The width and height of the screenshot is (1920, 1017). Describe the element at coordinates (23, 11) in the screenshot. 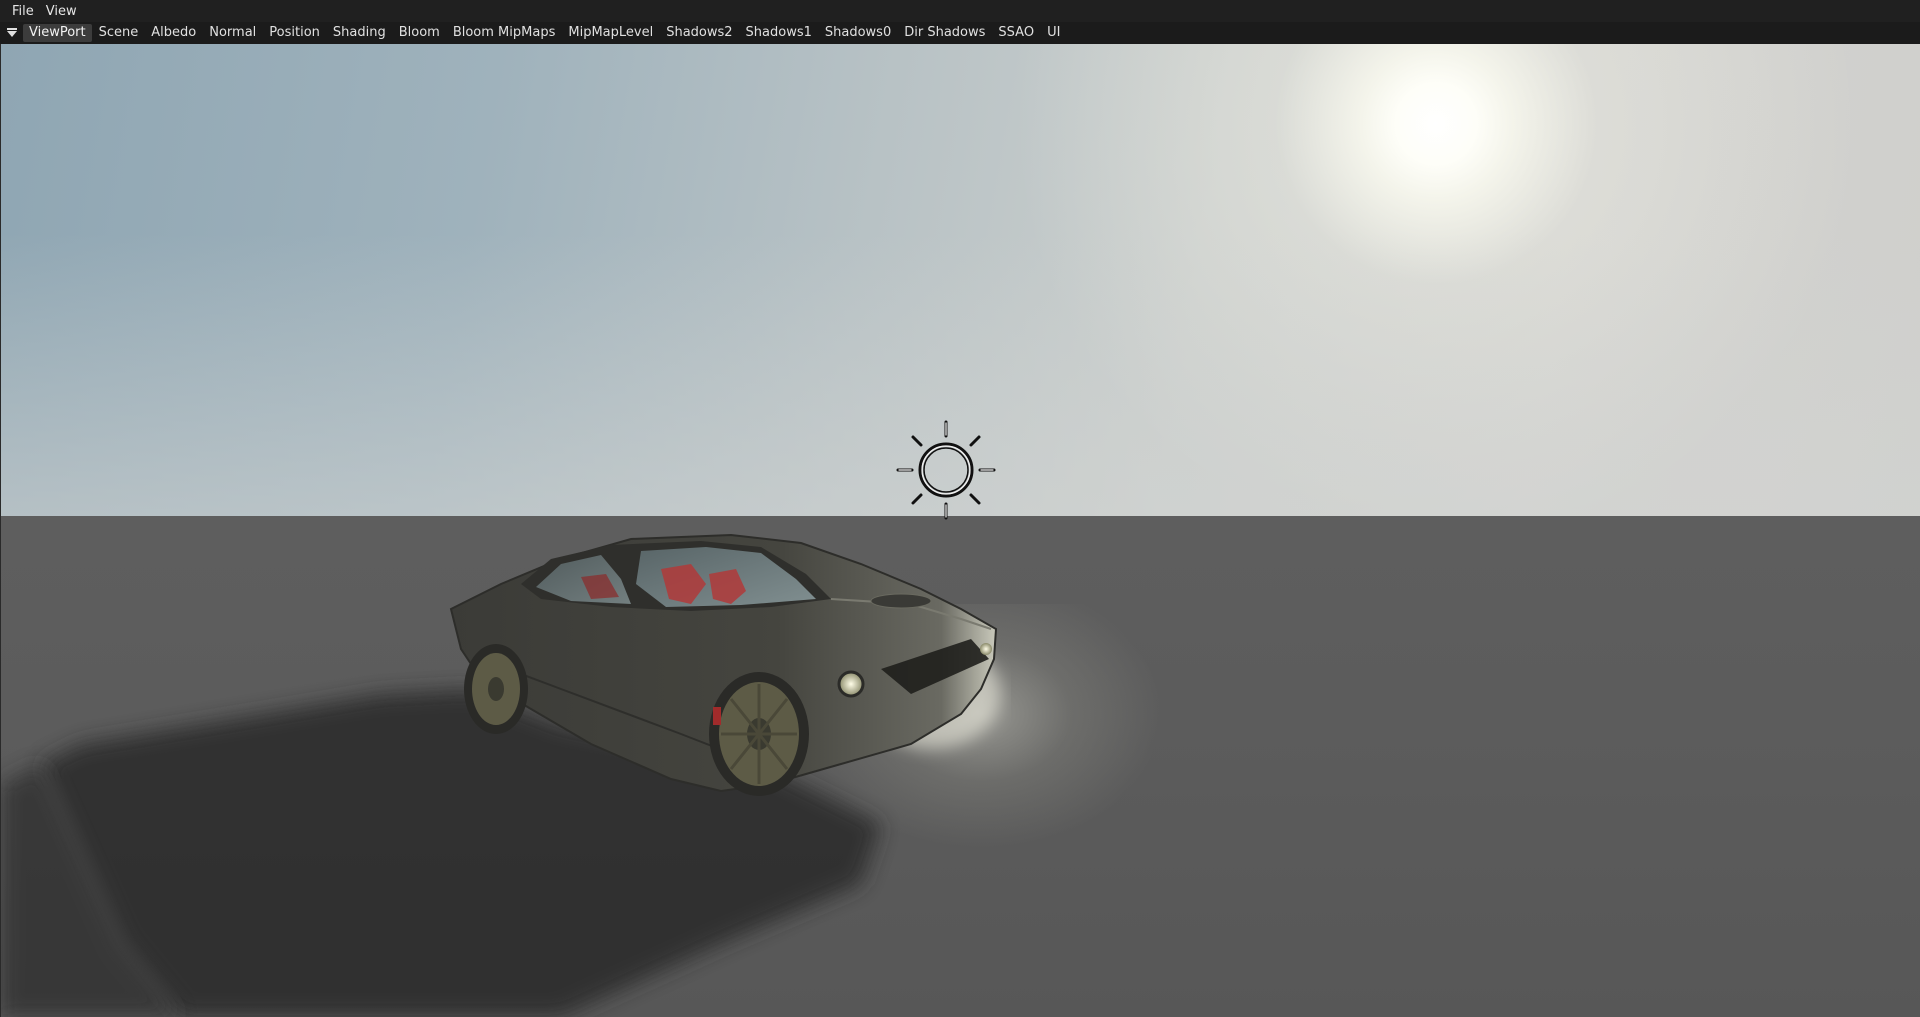

I see `menu-file: File` at that location.